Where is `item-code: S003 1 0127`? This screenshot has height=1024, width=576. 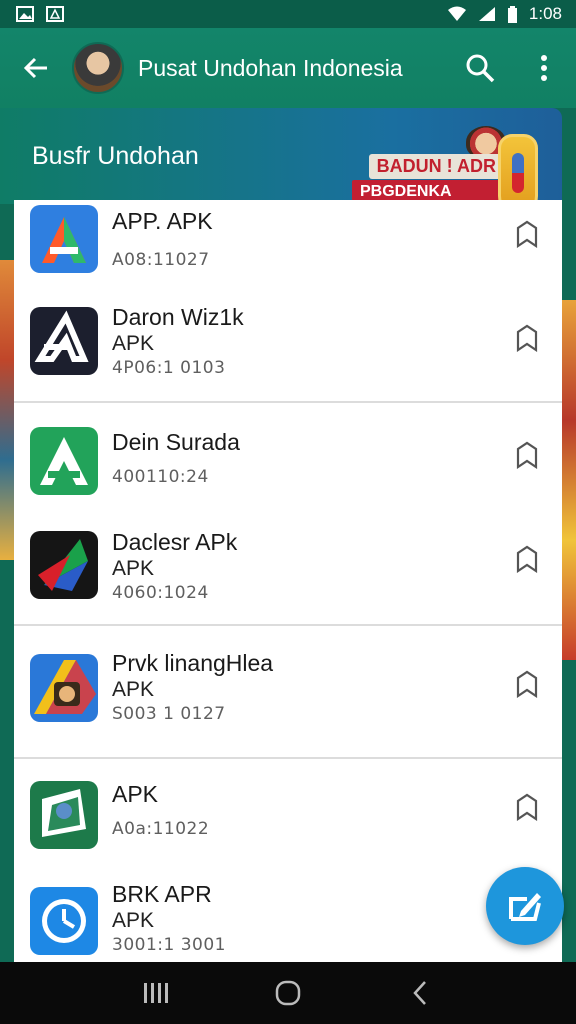 item-code: S003 1 0127 is located at coordinates (169, 714).